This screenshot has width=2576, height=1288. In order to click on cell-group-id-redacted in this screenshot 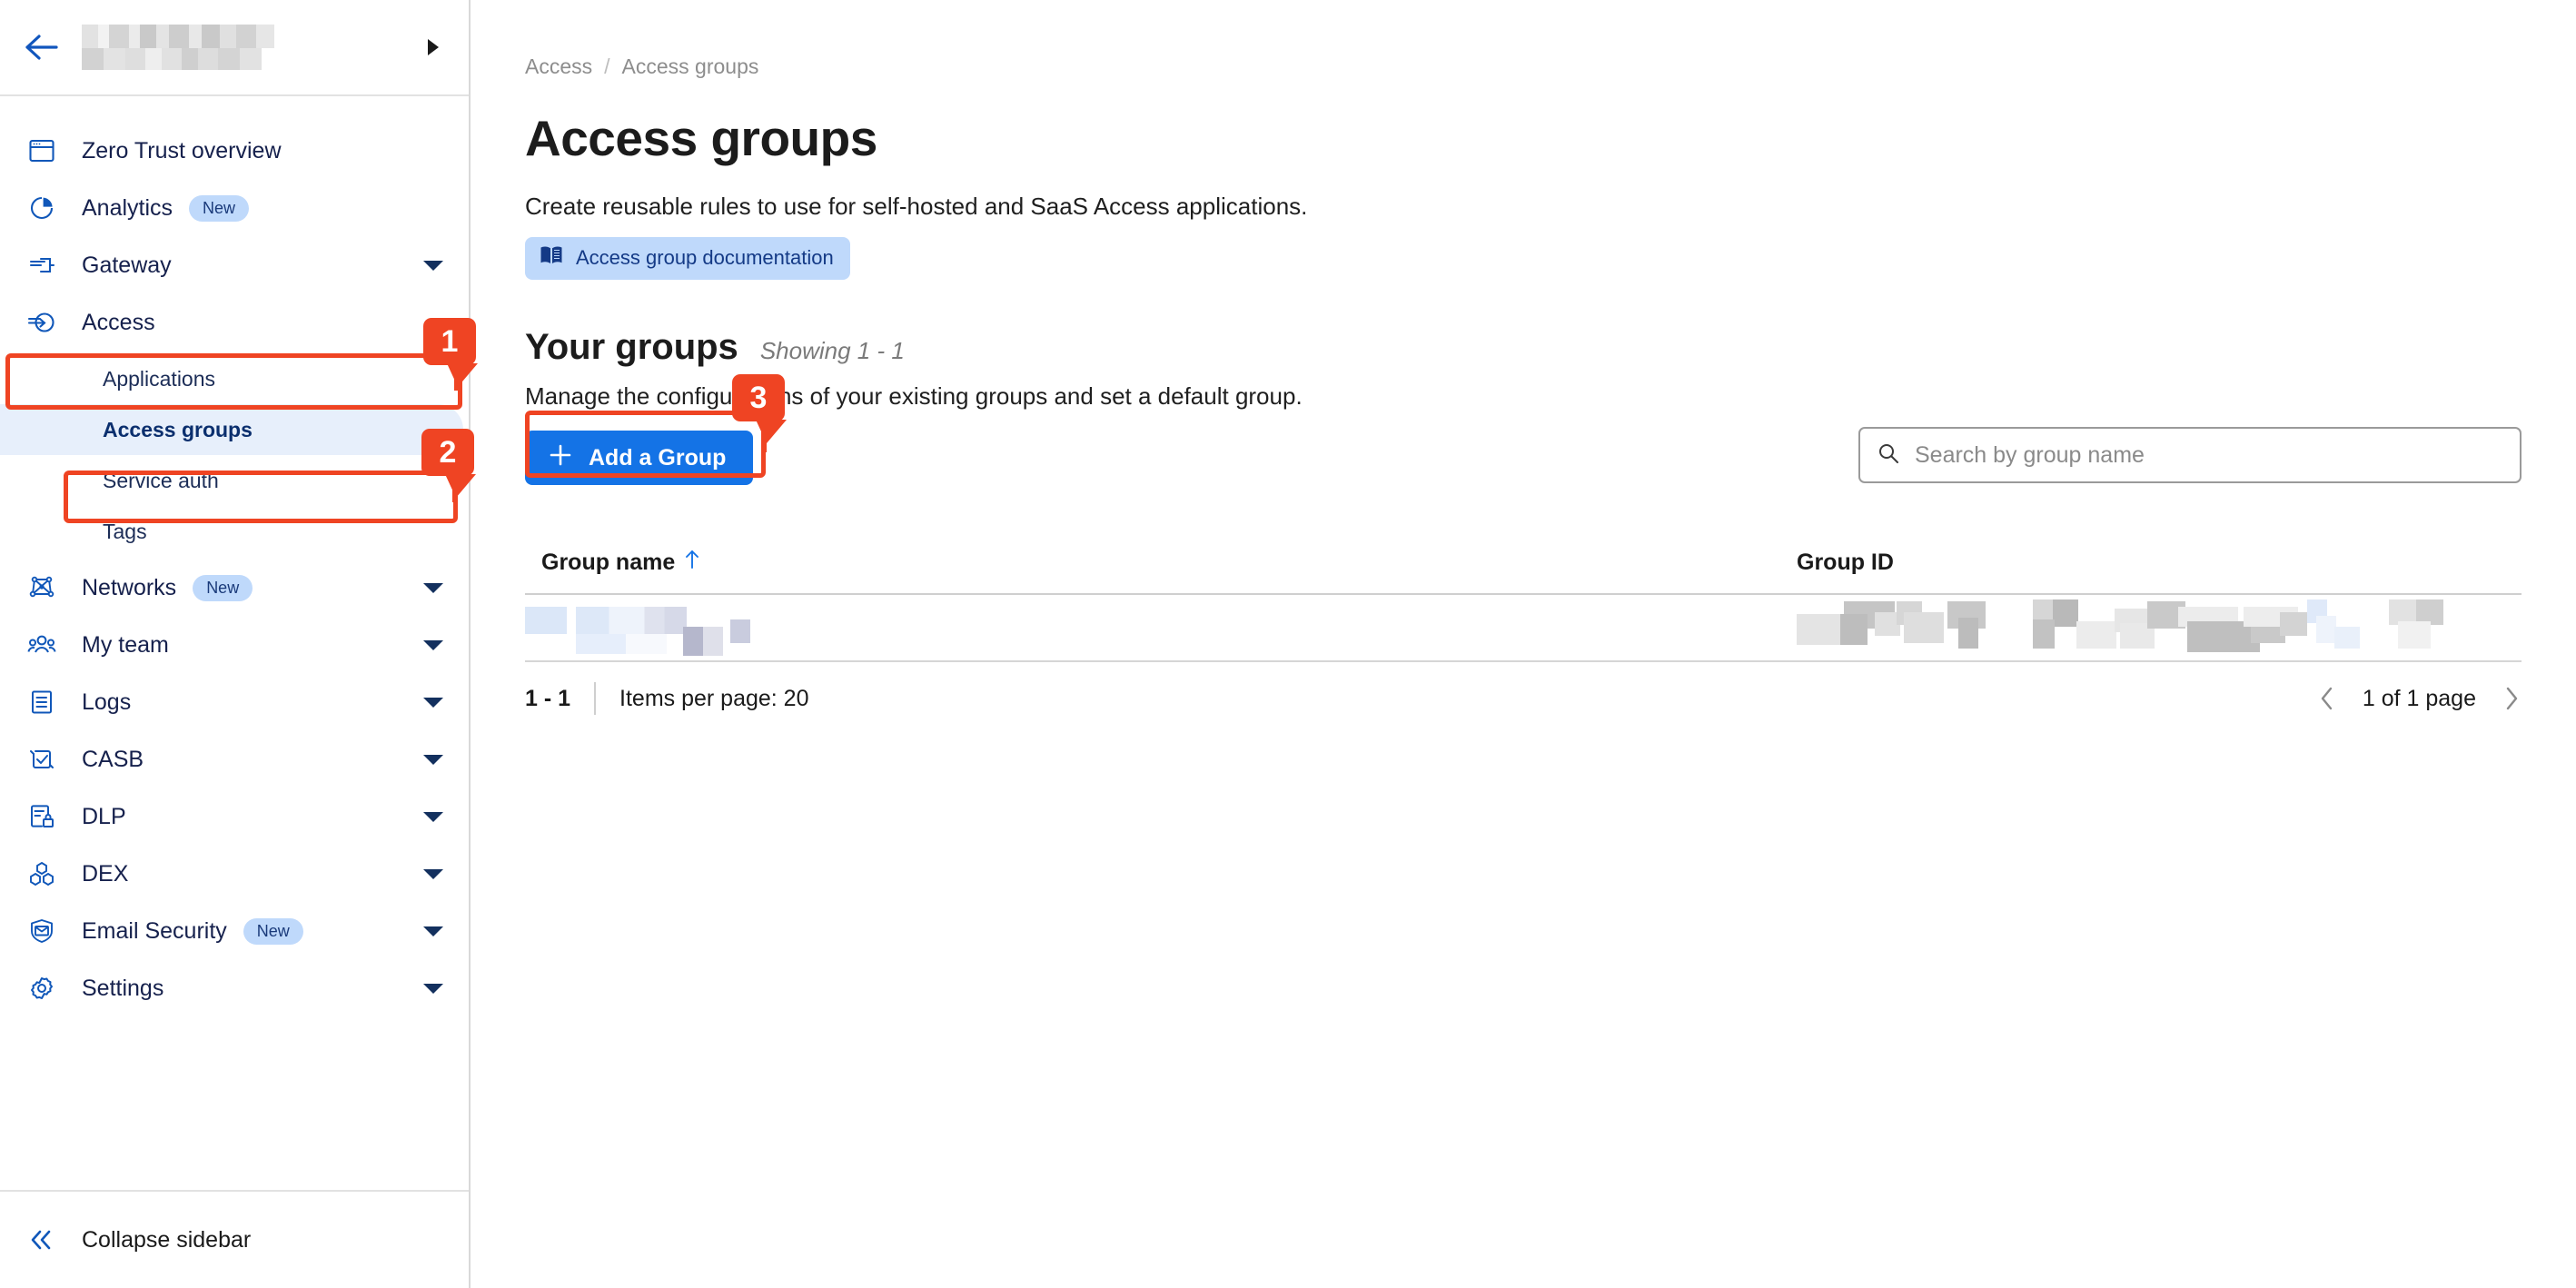, I will do `click(2159, 625)`.